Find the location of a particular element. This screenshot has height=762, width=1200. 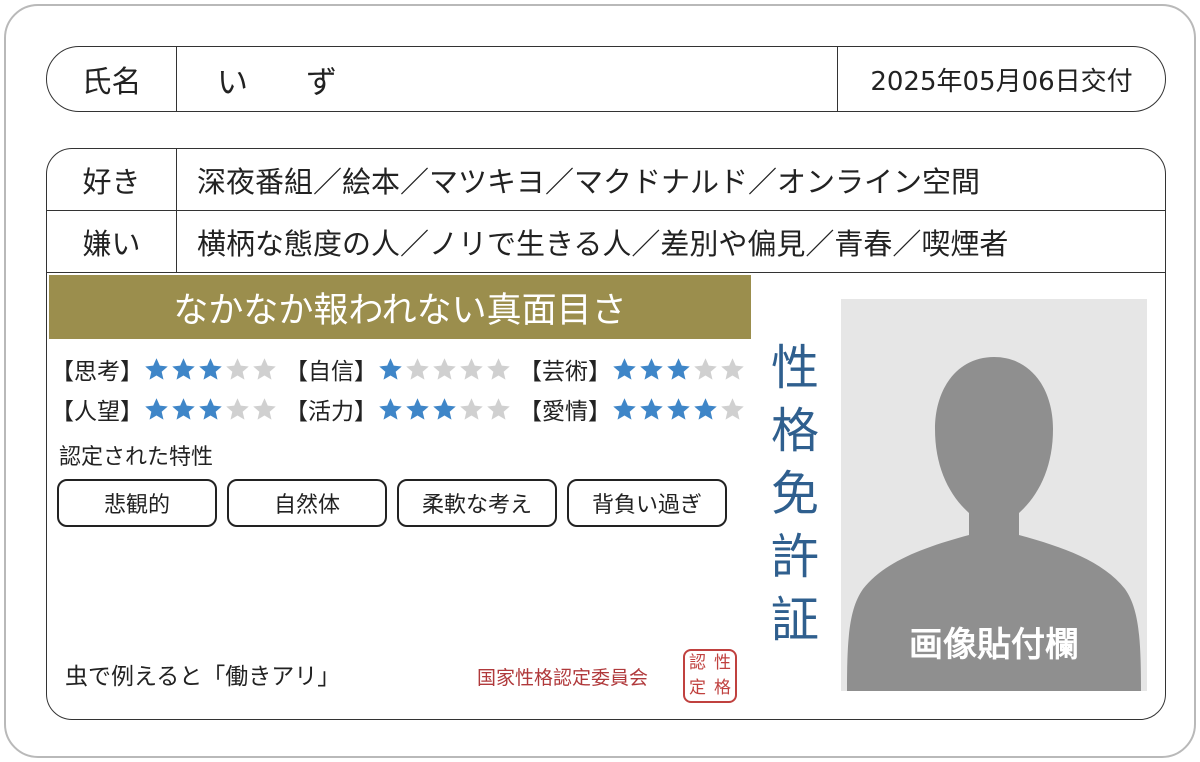

stat-line: 【人望】 【活力】 【愛情】 is located at coordinates (406, 409).